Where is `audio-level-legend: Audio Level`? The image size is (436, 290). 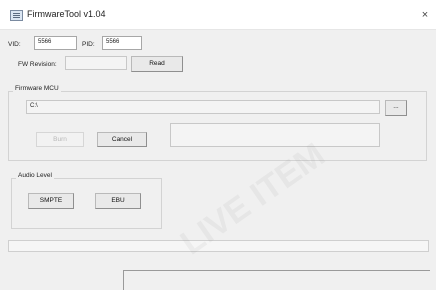
audio-level-legend: Audio Level is located at coordinates (35, 175).